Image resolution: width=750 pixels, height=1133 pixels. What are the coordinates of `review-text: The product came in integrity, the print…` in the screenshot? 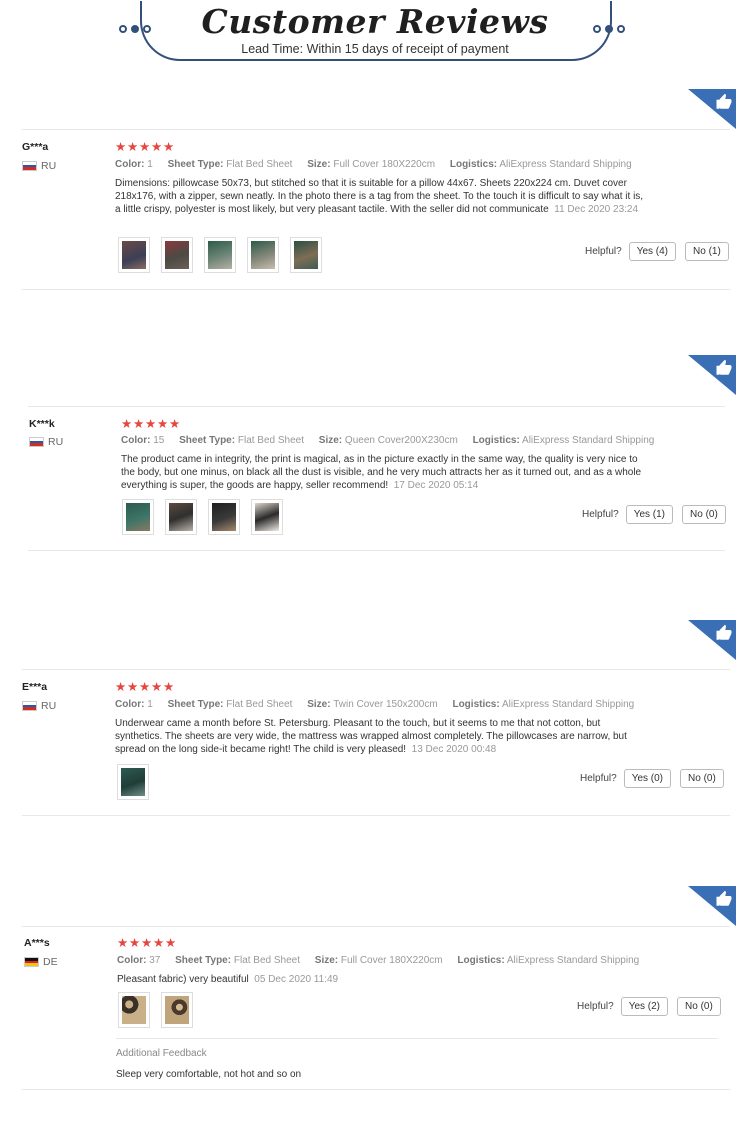 It's located at (381, 472).